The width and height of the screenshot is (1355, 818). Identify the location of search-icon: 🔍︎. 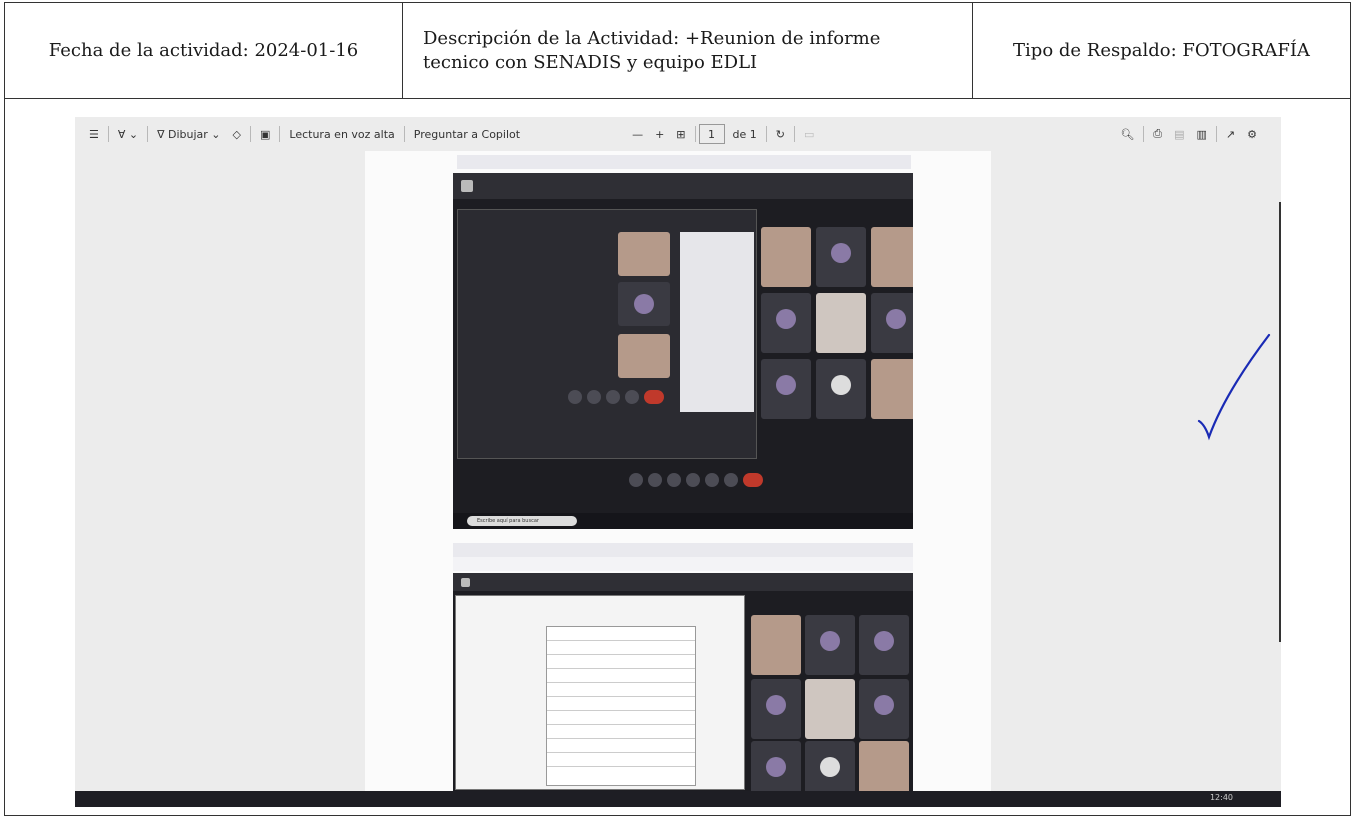
(1127, 134).